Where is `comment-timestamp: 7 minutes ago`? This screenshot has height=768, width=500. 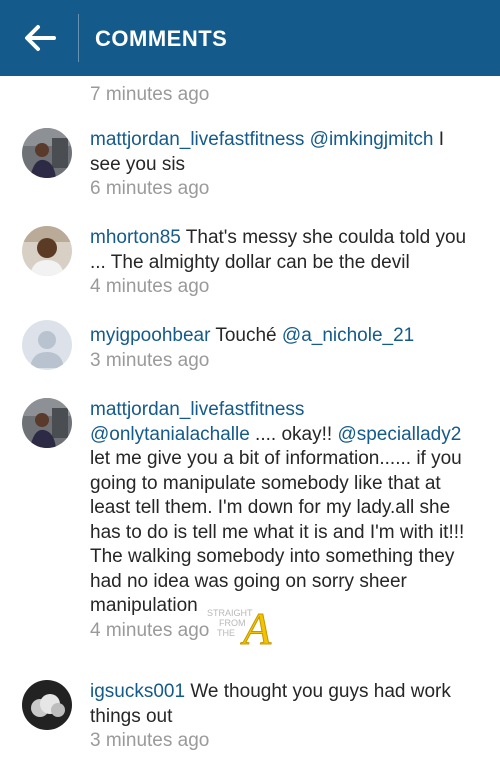
comment-timestamp: 7 minutes ago is located at coordinates (150, 94).